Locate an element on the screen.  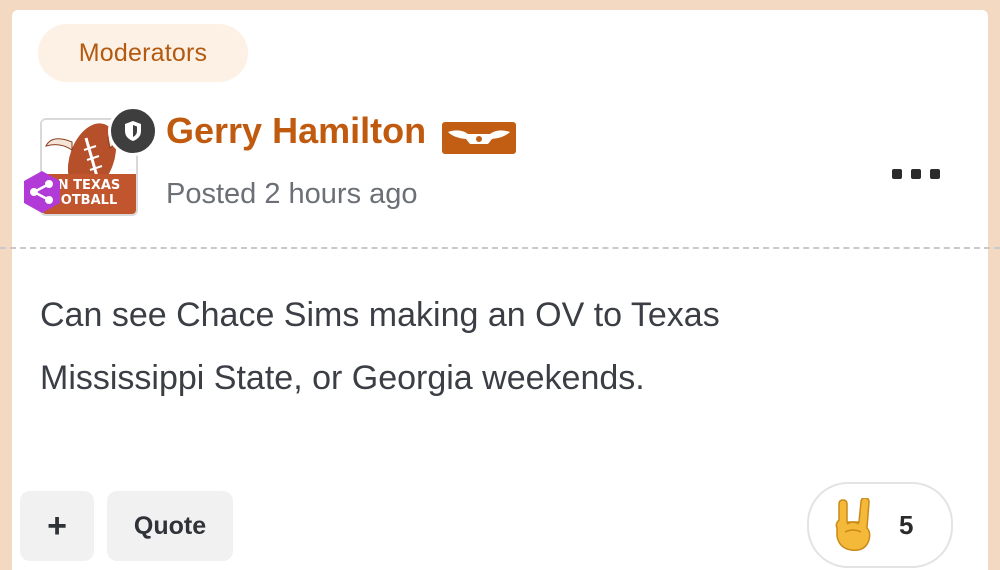
moderators-badge: Moderators is located at coordinates (143, 53).